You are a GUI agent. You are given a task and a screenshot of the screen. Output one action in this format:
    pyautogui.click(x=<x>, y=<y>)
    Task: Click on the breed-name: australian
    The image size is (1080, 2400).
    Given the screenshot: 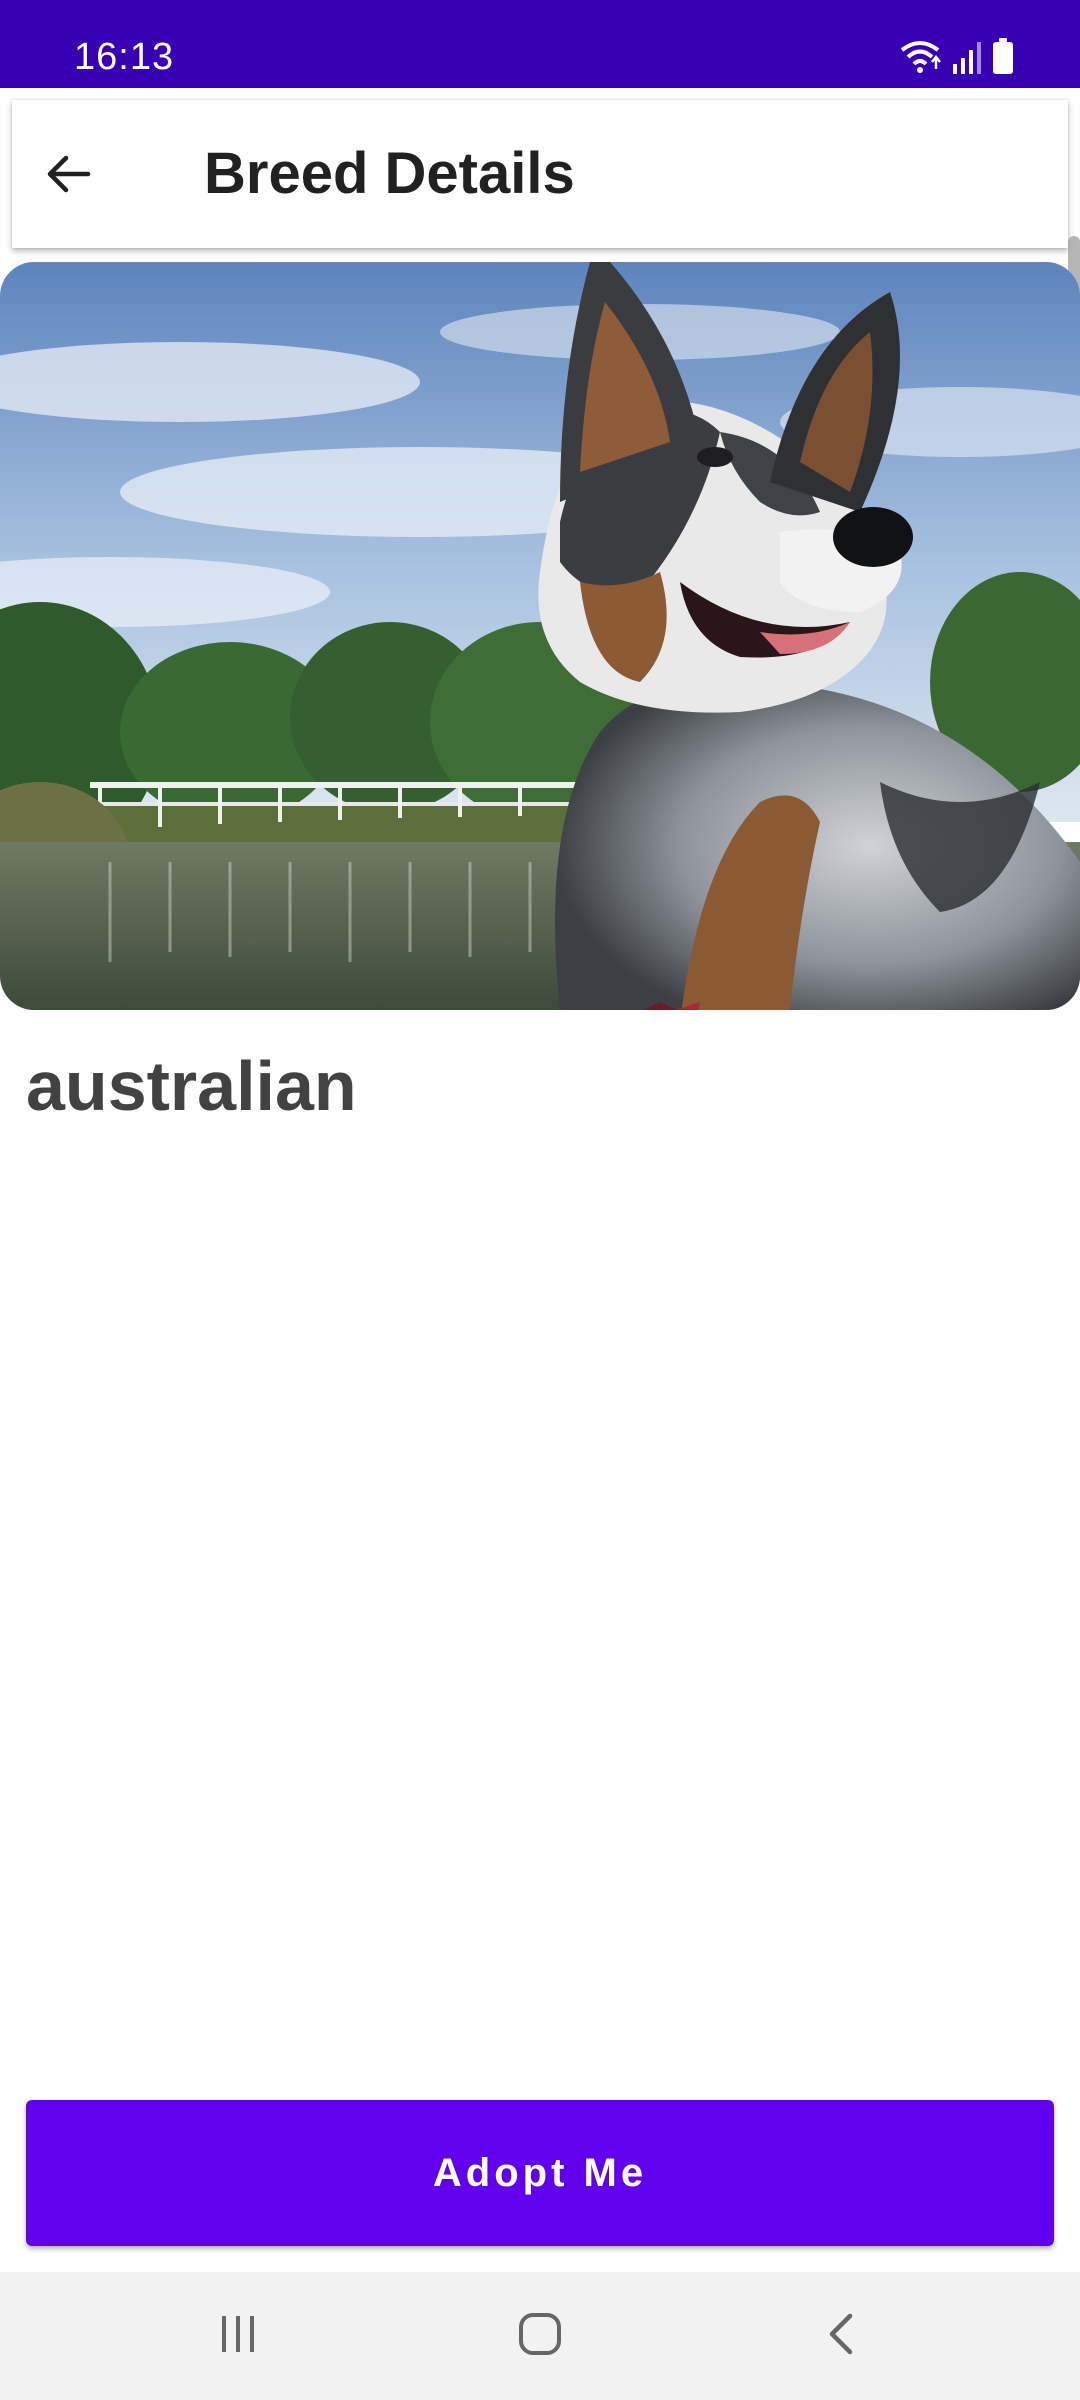 What is the action you would take?
    pyautogui.click(x=191, y=1086)
    